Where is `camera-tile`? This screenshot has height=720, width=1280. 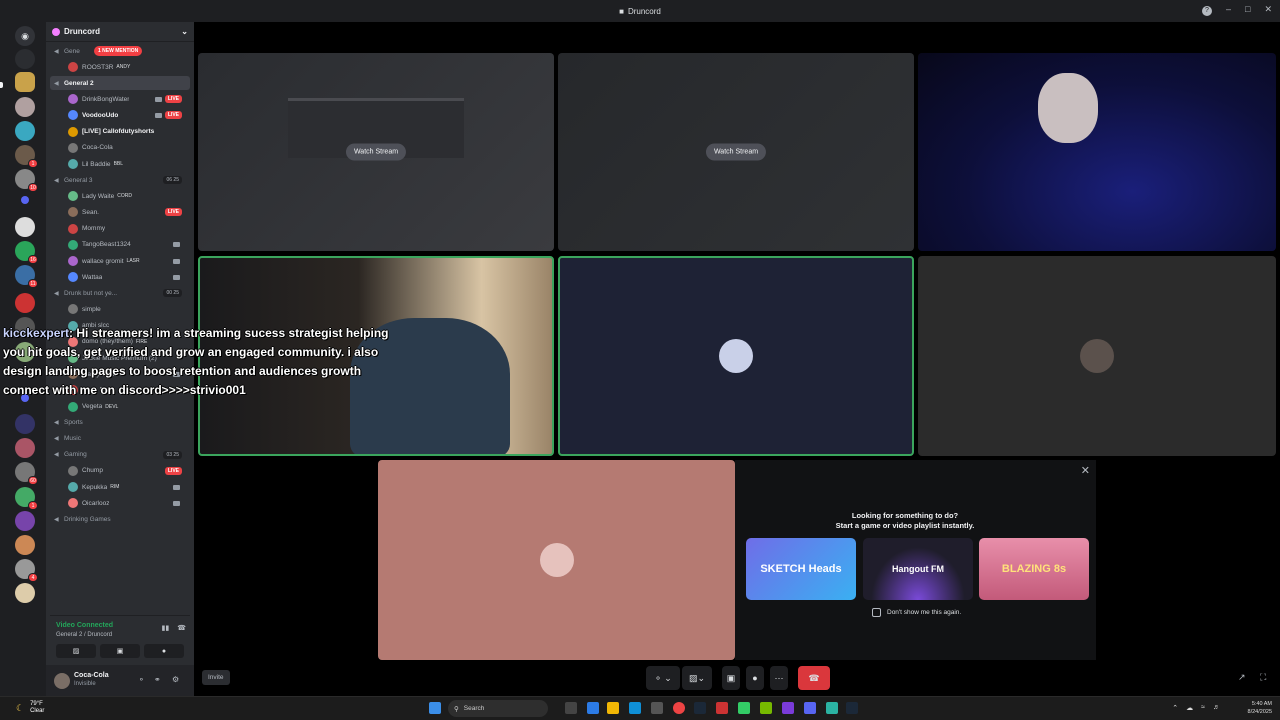
camera-tile is located at coordinates (1097, 152).